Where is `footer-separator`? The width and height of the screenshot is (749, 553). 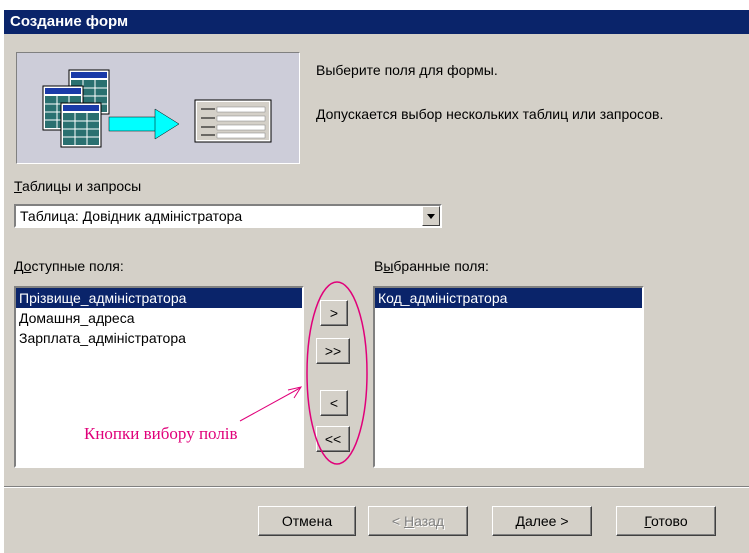 footer-separator is located at coordinates (376, 487).